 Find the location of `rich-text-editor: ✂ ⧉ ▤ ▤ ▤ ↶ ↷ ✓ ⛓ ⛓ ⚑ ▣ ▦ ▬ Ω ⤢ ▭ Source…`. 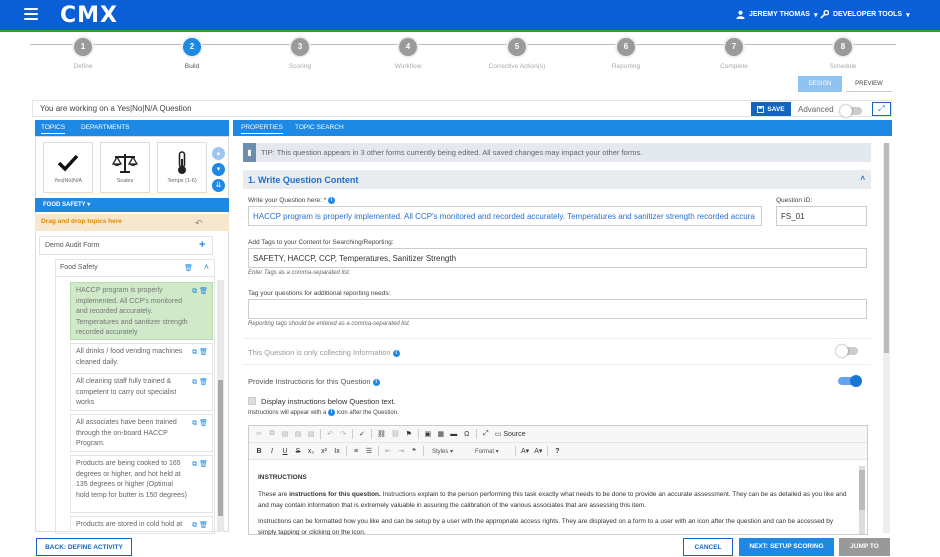

rich-text-editor: ✂ ⧉ ▤ ▤ ▤ ↶ ↷ ✓ ⛓ ⛓ ⚑ ▣ ▦ ▬ Ω ⤢ ▭ Source… is located at coordinates (558, 480).